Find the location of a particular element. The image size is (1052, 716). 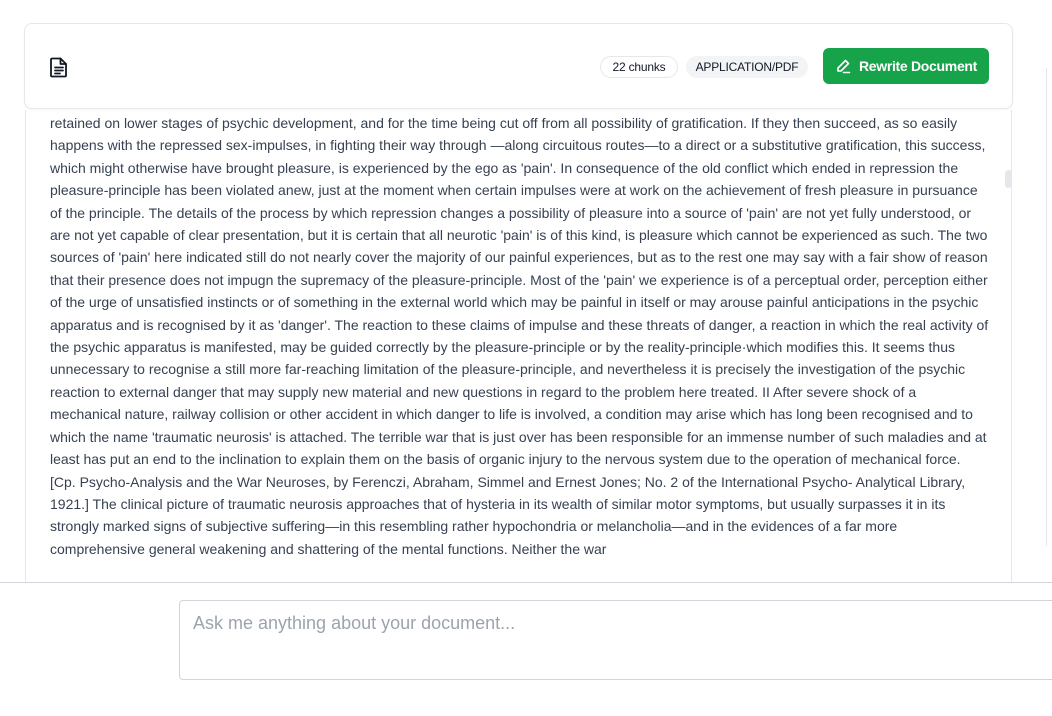

rewrite-document-button: Rewrite Document is located at coordinates (906, 66).